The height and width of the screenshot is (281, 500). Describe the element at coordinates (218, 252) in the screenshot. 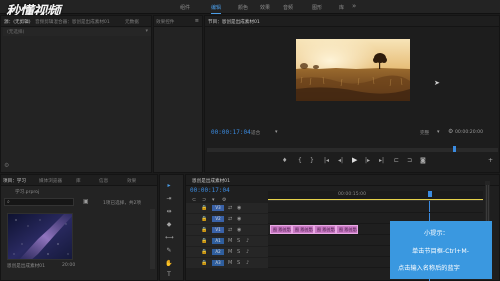

I see `track-label: A2` at that location.